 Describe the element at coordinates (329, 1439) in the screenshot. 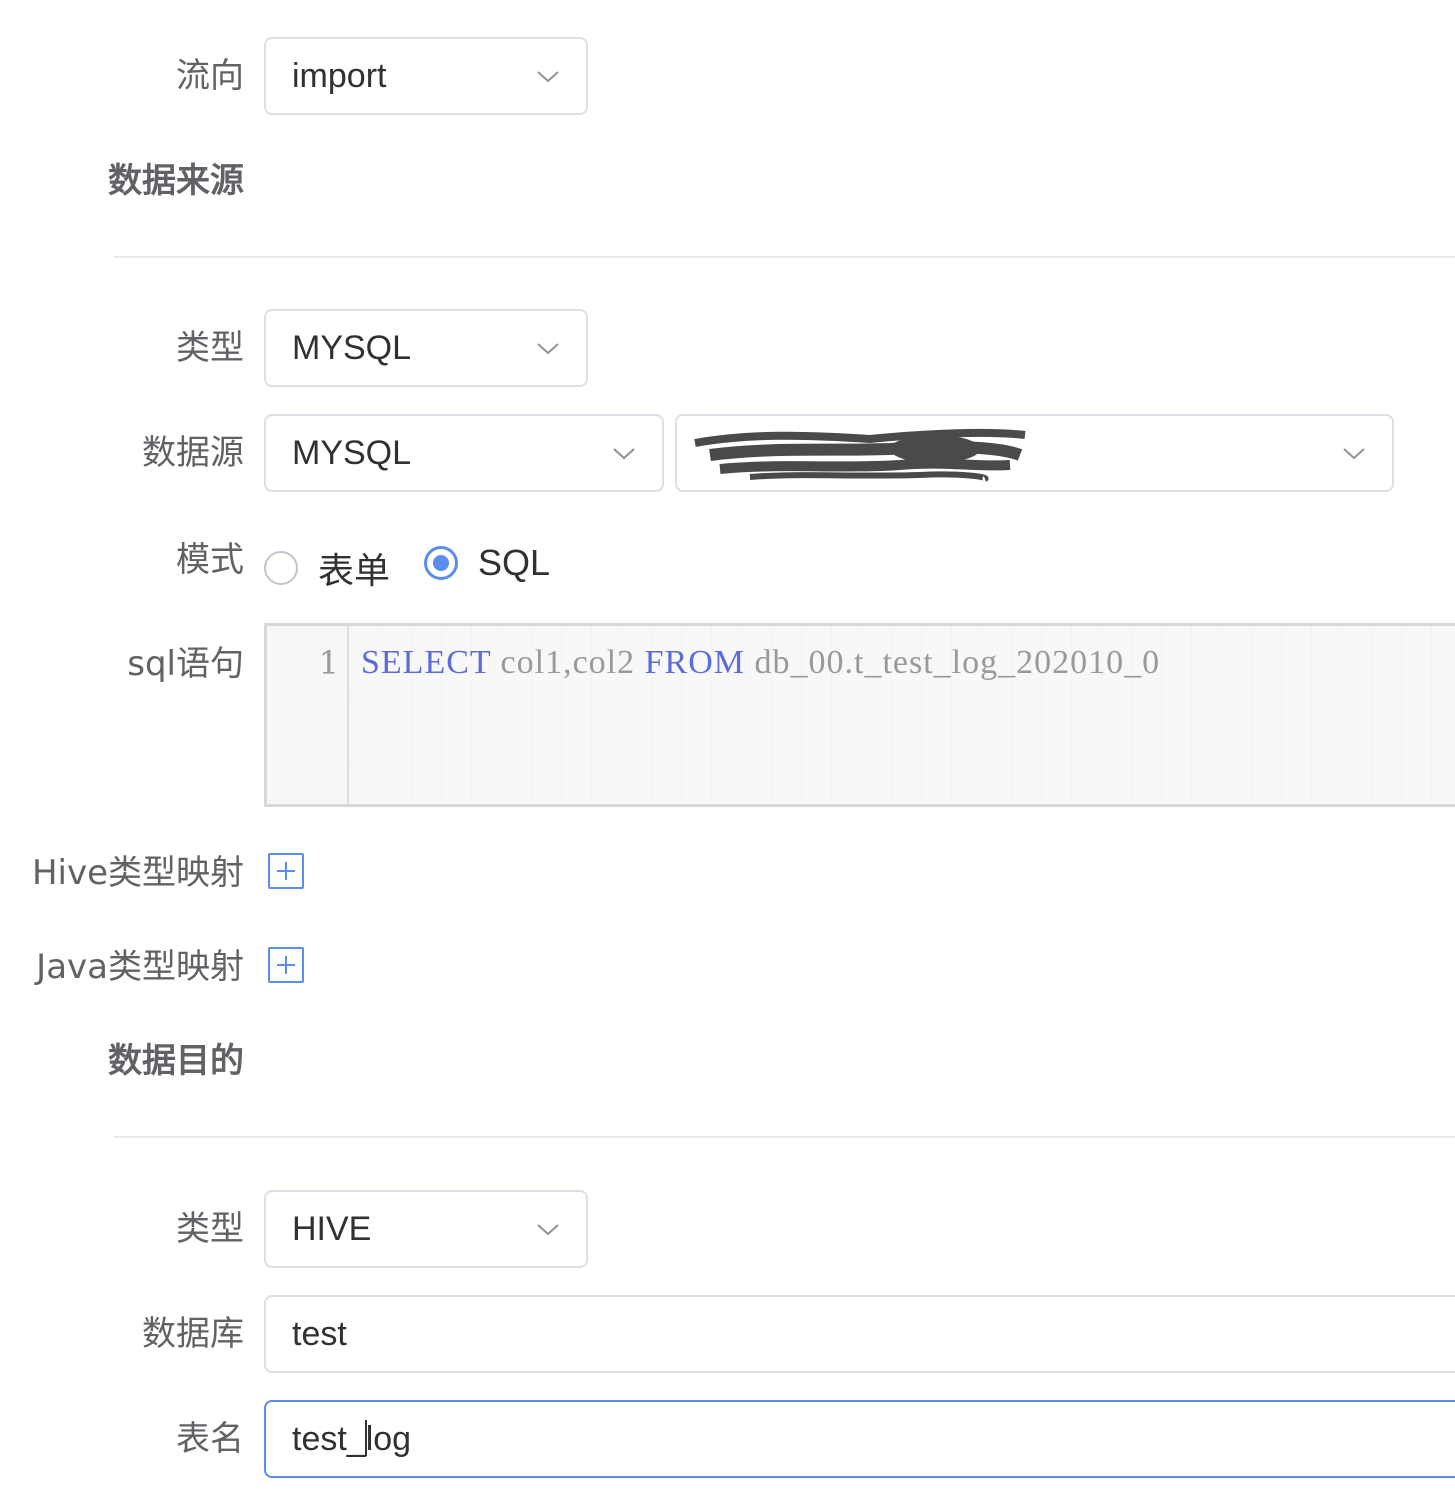

I see `table-name-before-cursor: test_` at that location.